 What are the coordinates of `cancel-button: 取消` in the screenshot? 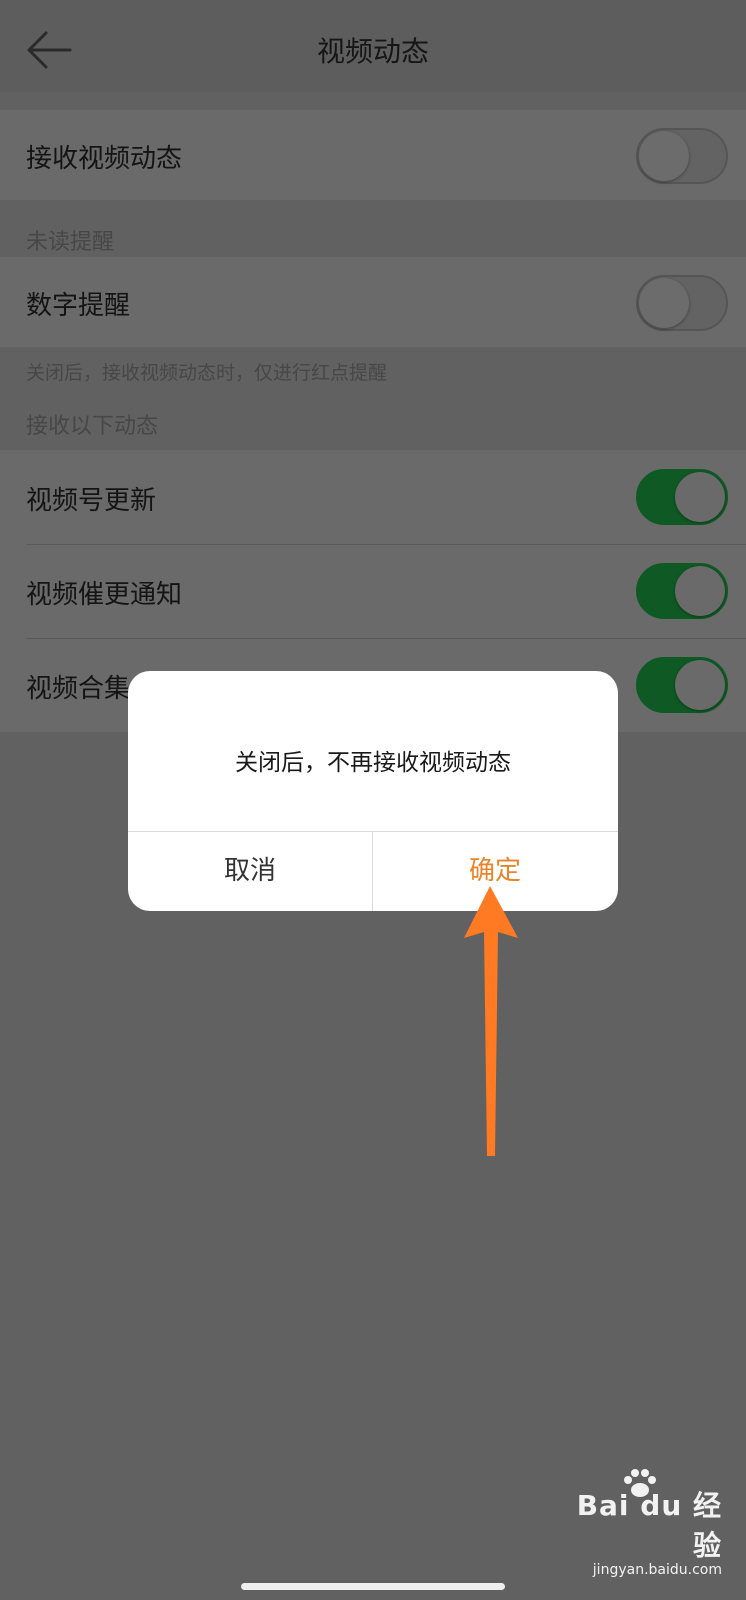 It's located at (250, 871).